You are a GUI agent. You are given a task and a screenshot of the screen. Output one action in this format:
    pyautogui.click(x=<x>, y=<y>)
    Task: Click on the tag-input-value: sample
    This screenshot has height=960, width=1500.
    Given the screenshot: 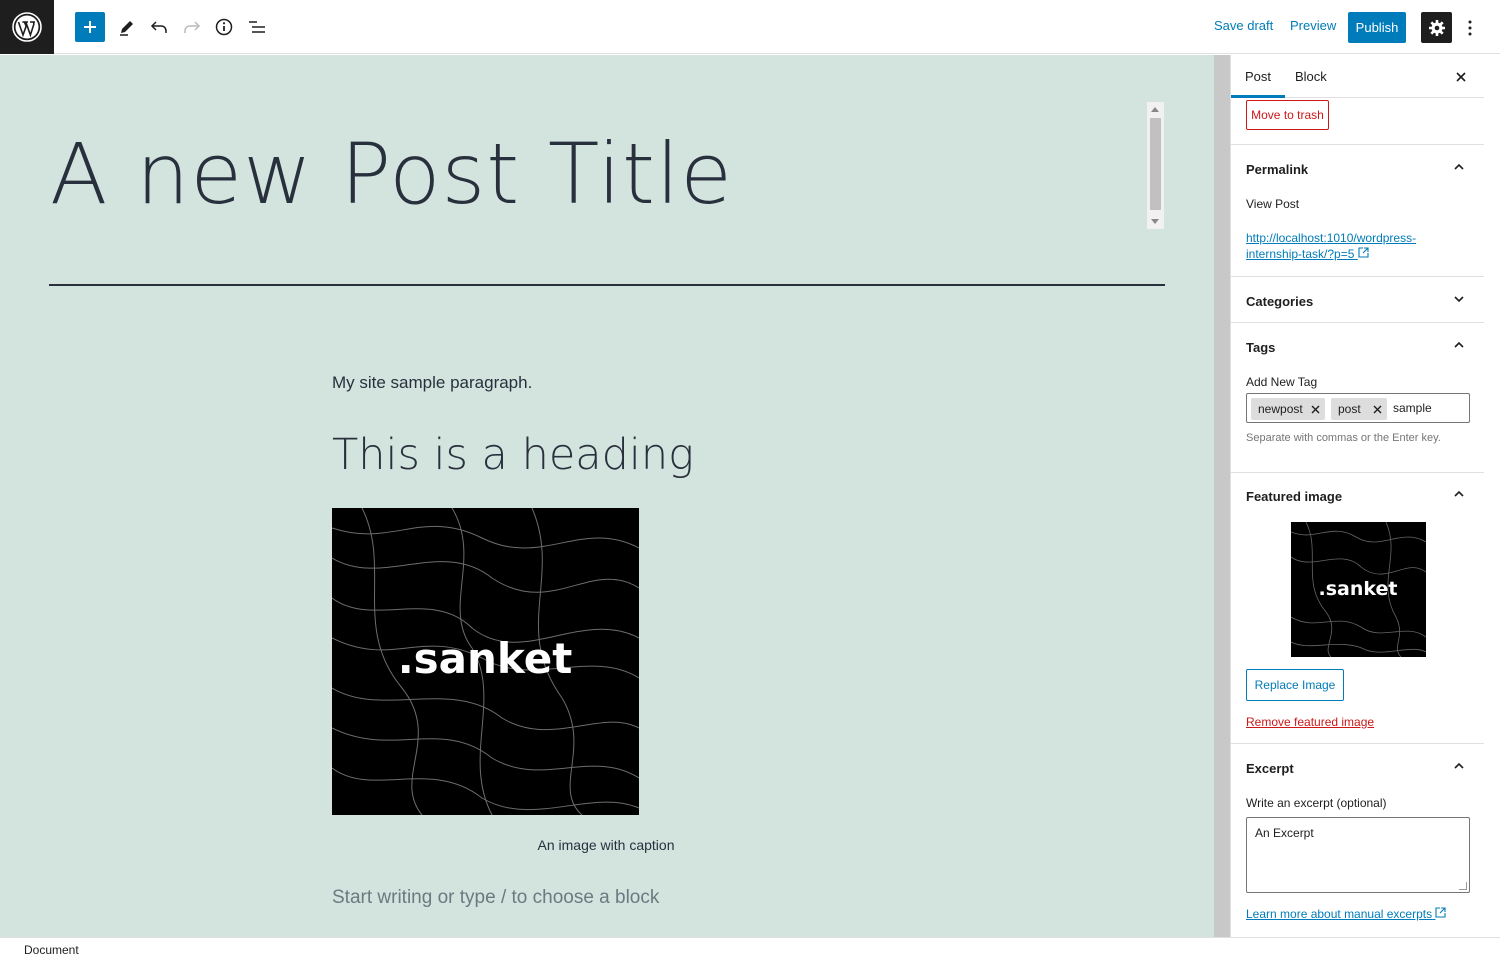 What is the action you would take?
    pyautogui.click(x=1412, y=408)
    